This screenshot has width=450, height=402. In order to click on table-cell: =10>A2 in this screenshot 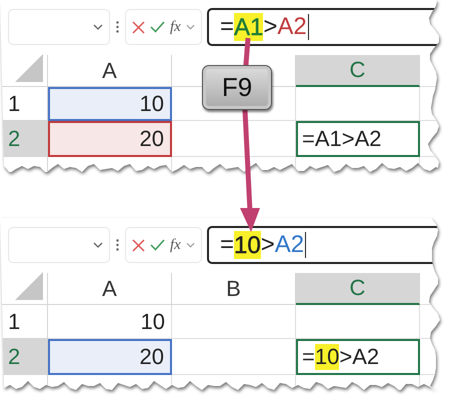, I will do `click(358, 357)`.